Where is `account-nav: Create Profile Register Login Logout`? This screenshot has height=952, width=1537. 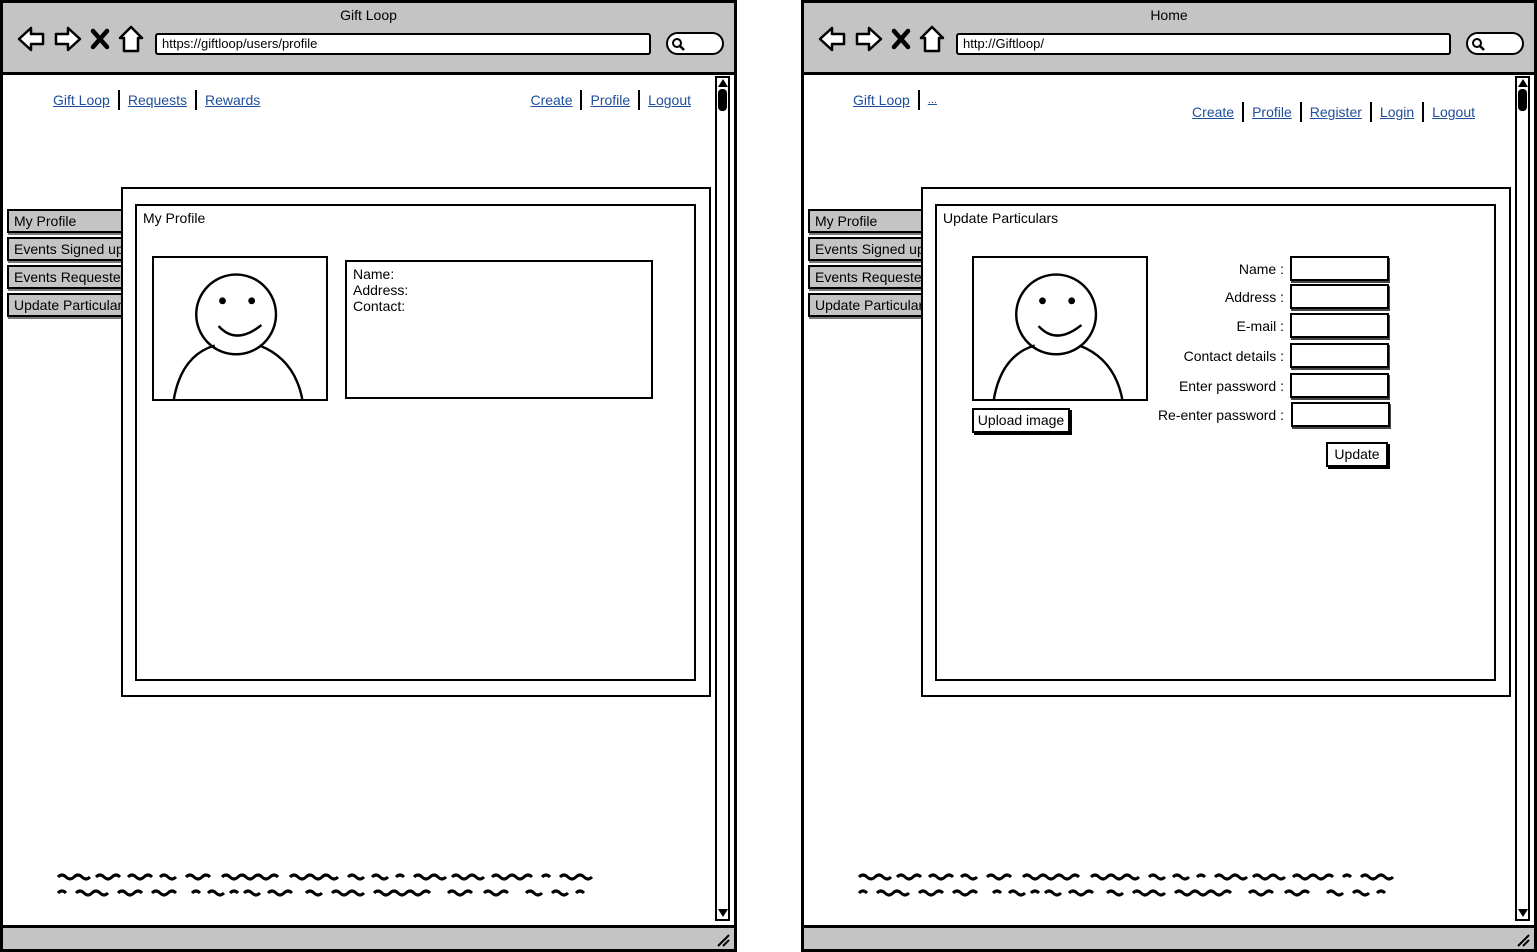
account-nav: Create Profile Register Login Logout is located at coordinates (1333, 112).